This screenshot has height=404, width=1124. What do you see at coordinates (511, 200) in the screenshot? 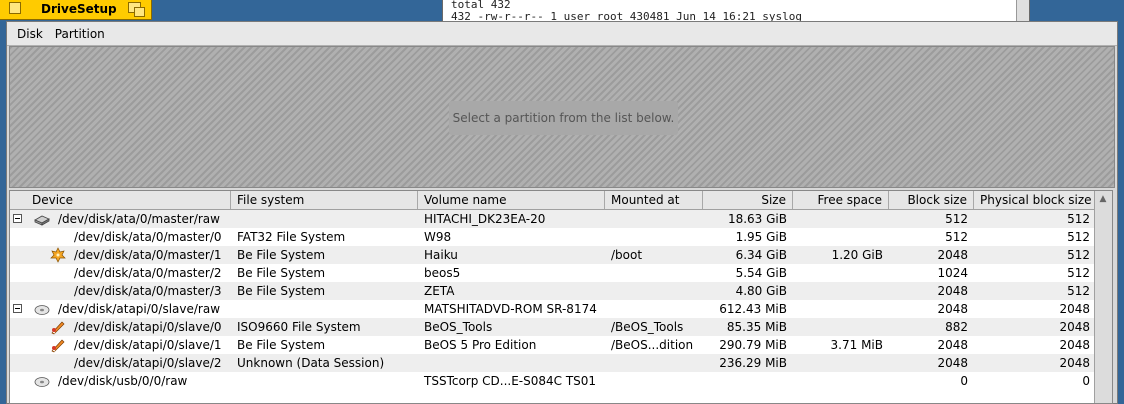
I see `column-header-volume-name: Volume name` at bounding box center [511, 200].